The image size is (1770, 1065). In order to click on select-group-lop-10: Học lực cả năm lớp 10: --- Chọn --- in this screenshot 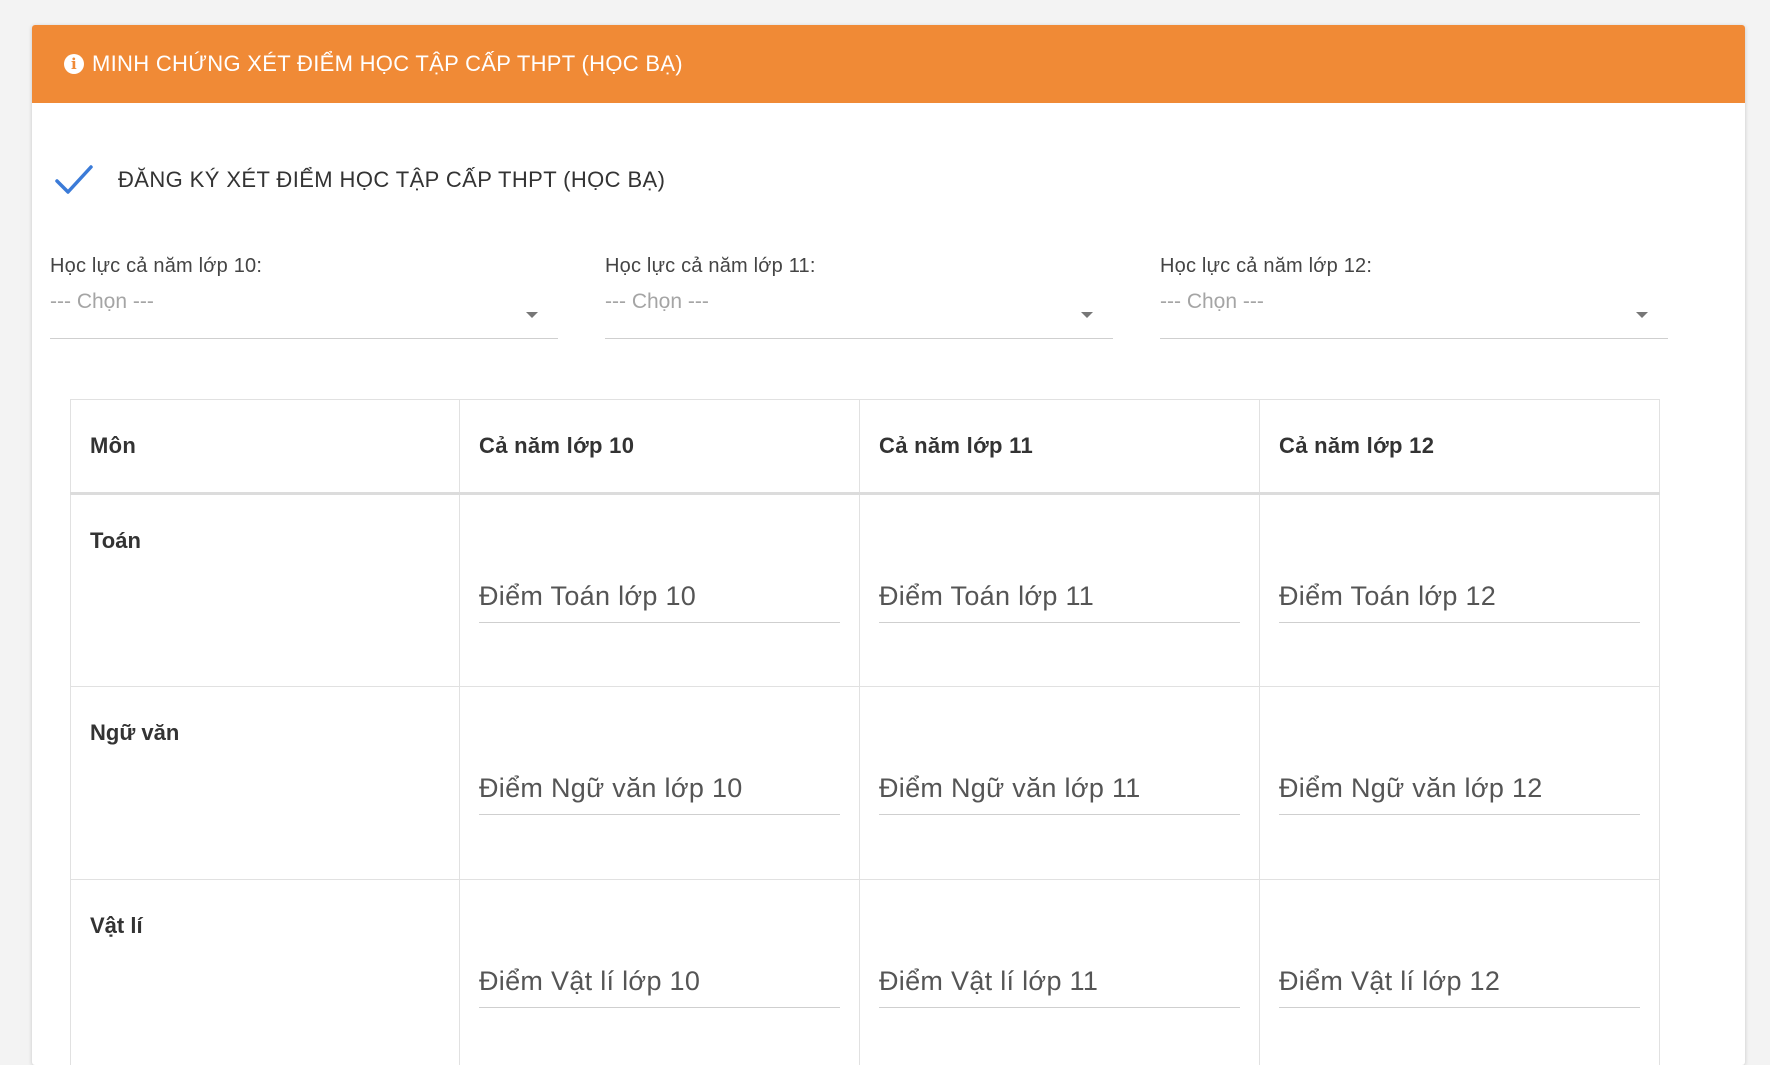, I will do `click(304, 297)`.